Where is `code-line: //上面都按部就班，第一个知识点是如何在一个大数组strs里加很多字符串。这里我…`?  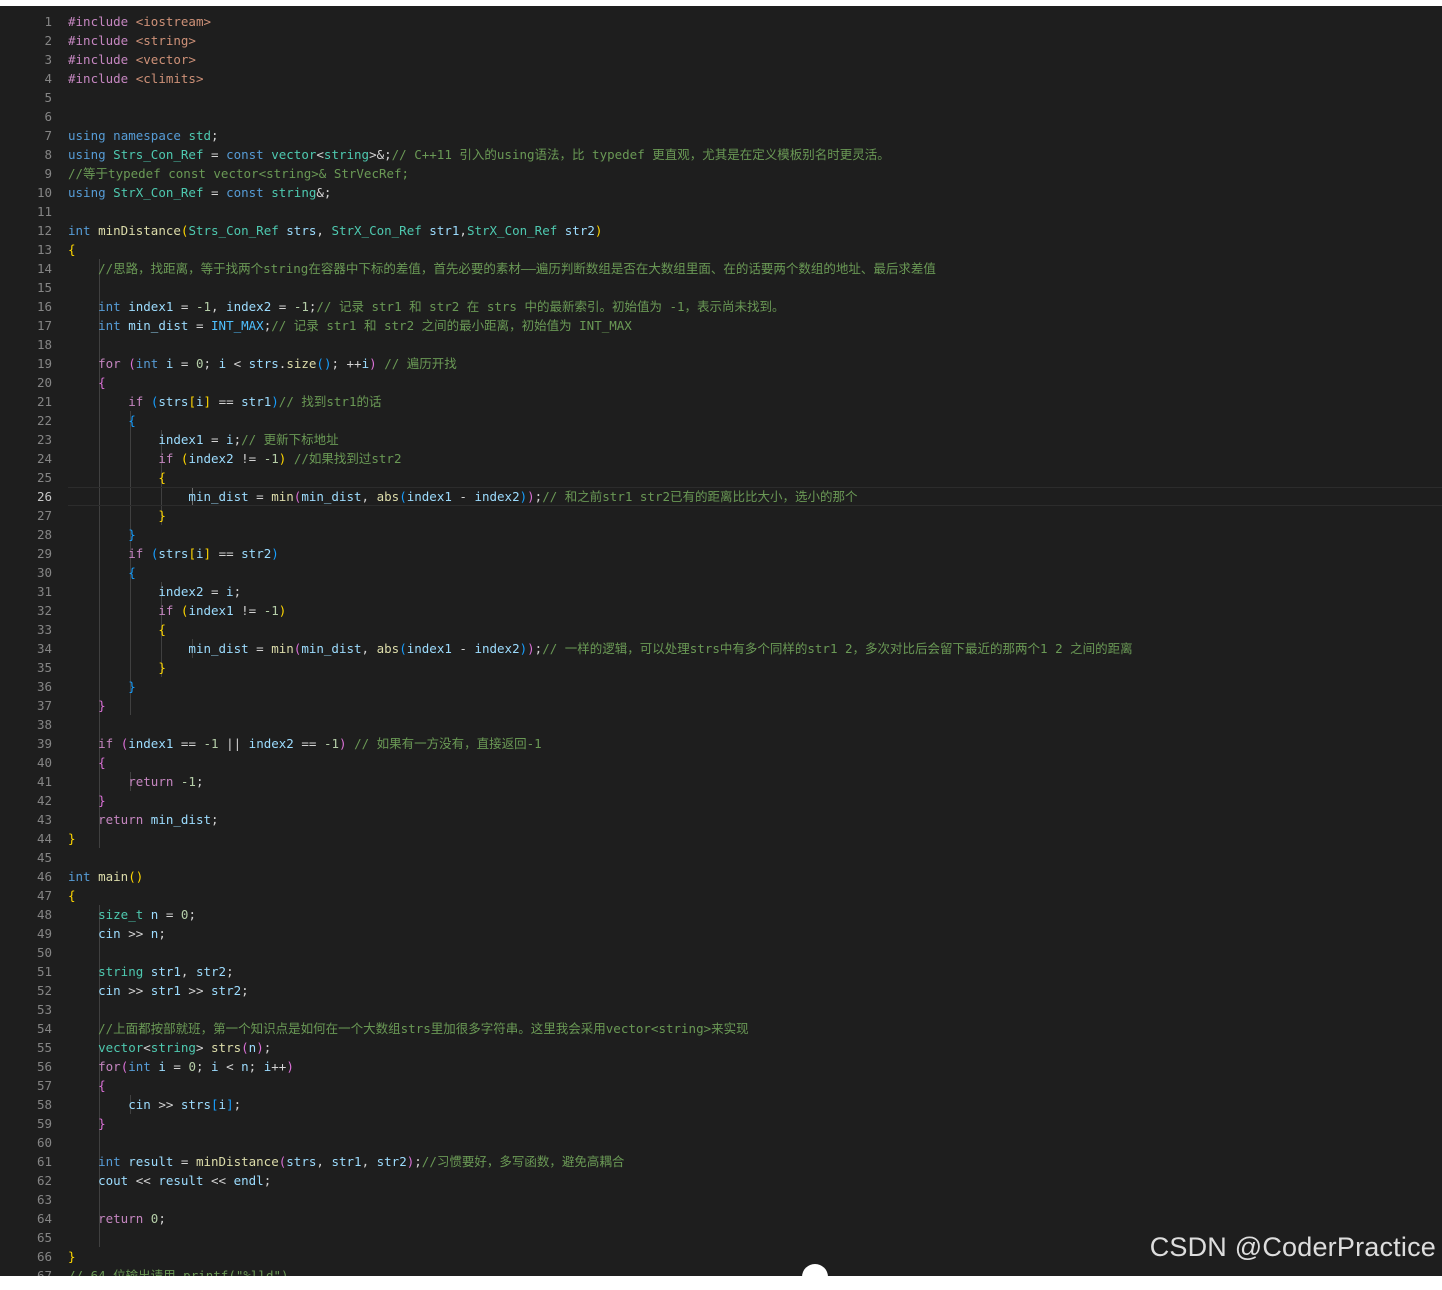
code-line: //上面都按部就班，第一个知识点是如何在一个大数组strs里加很多字符串。这里我… is located at coordinates (755, 1028).